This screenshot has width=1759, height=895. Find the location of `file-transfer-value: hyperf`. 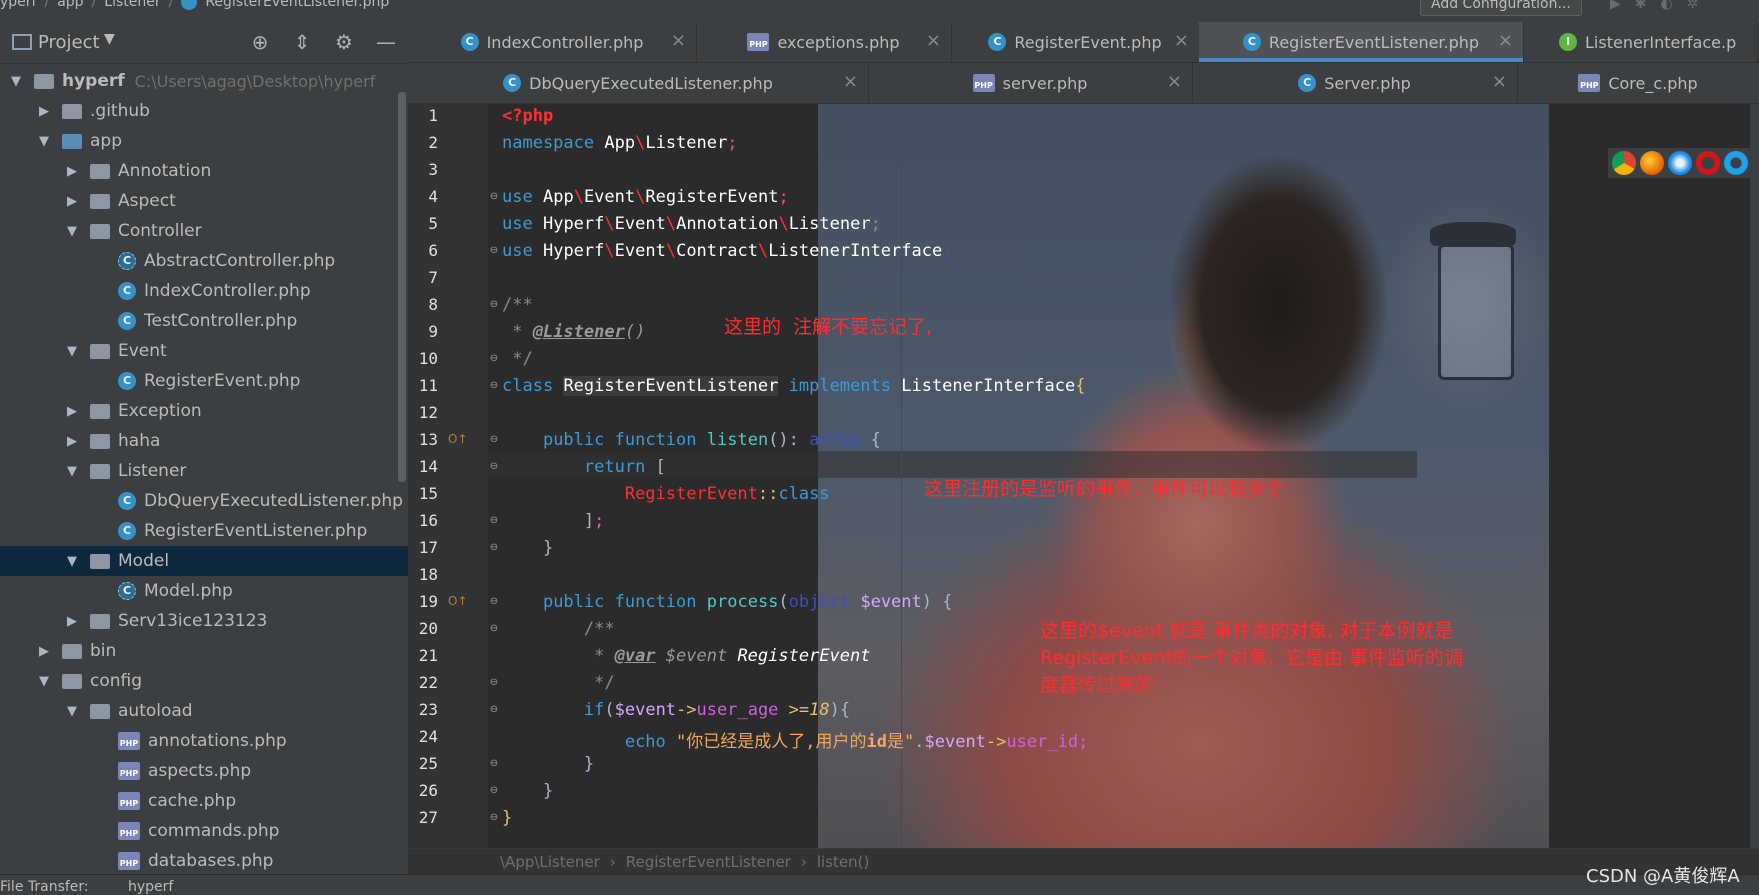

file-transfer-value: hyperf is located at coordinates (150, 887).